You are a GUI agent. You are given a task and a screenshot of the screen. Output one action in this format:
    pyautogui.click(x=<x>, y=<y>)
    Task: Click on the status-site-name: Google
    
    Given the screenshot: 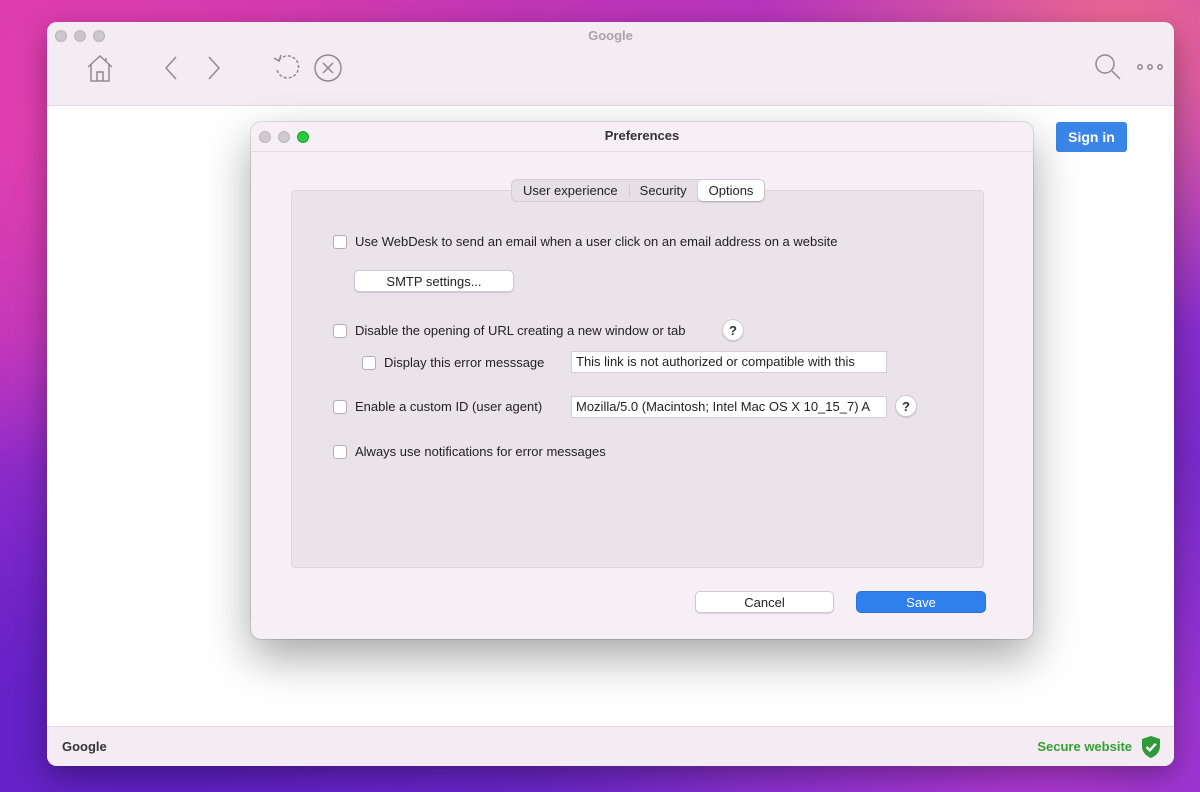 What is the action you would take?
    pyautogui.click(x=84, y=746)
    